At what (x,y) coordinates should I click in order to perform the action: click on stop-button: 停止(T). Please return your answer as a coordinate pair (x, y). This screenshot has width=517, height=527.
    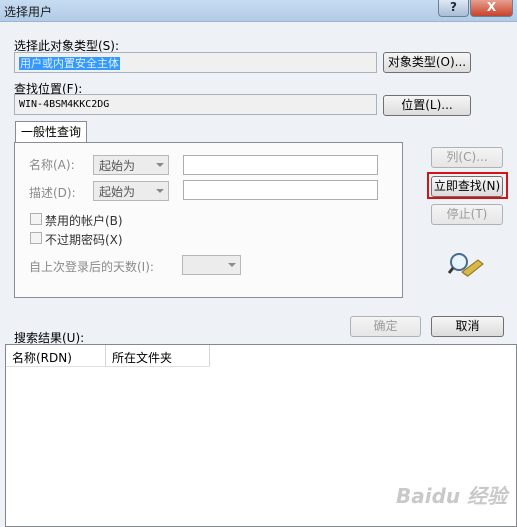
    Looking at the image, I should click on (467, 214).